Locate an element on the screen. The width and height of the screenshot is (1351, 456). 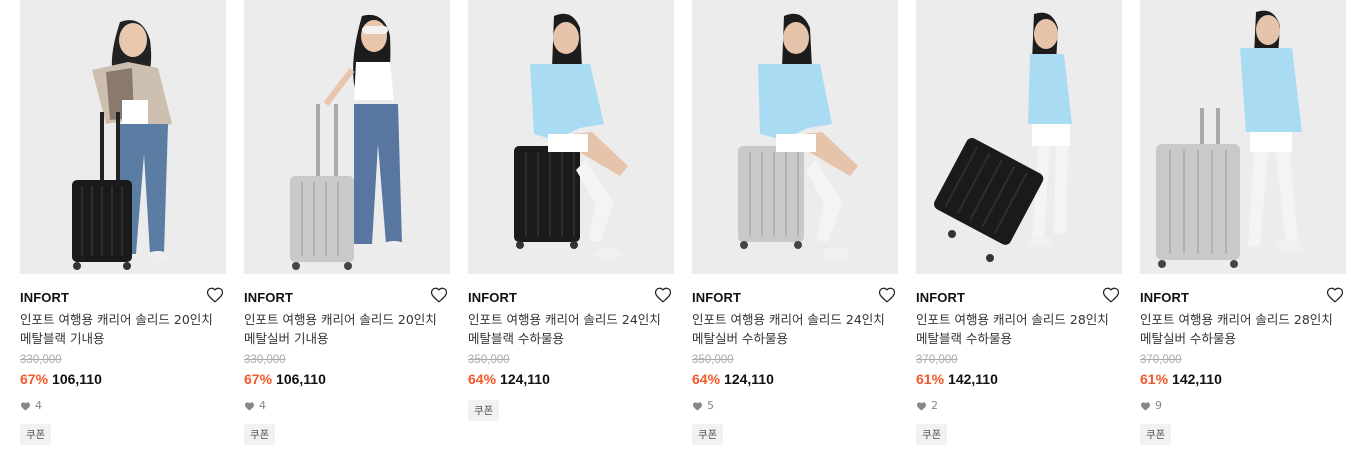
likes-count: 5 is located at coordinates (703, 405).